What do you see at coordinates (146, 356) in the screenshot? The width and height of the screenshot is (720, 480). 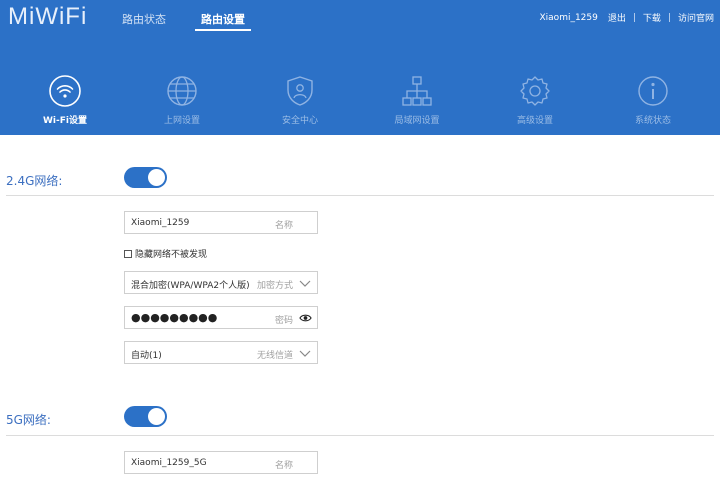 I see `channel-value: 自动(1)` at bounding box center [146, 356].